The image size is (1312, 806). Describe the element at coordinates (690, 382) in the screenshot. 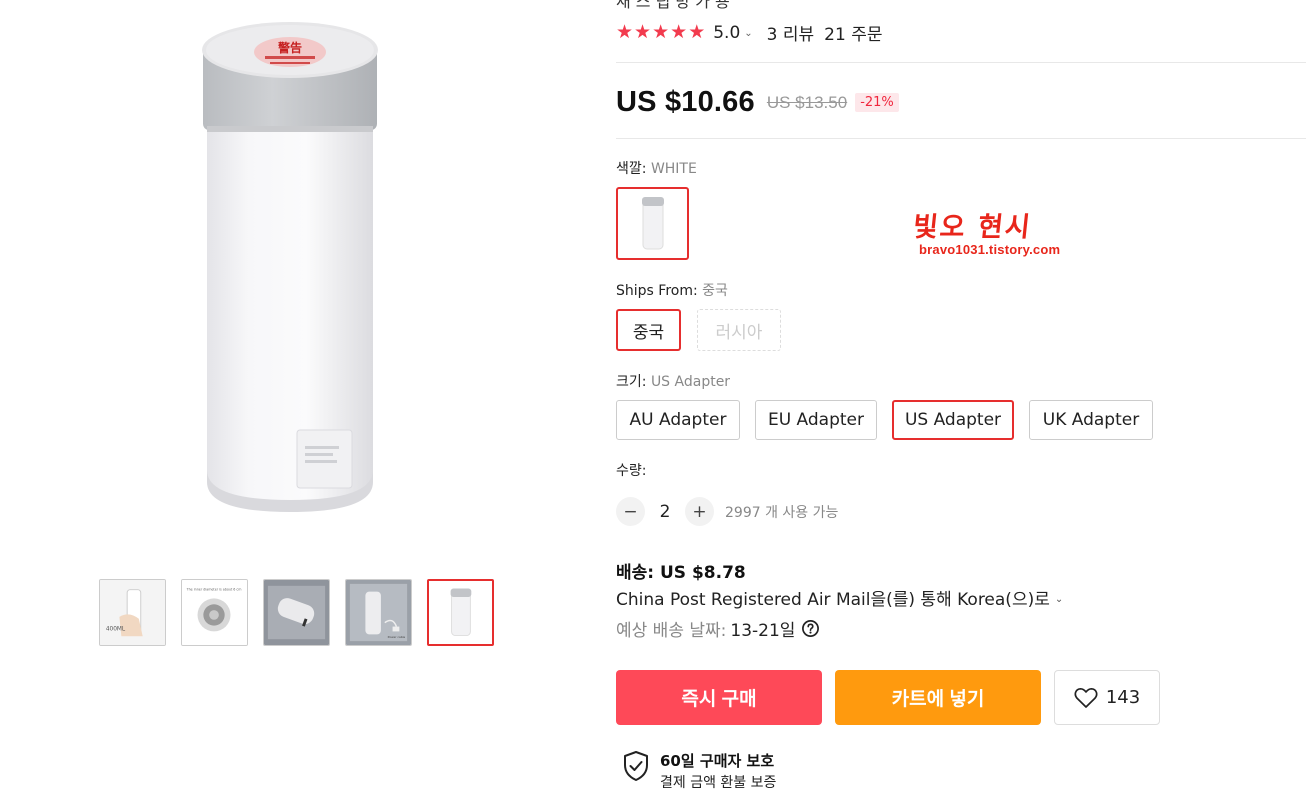

I see `size-value: US Adapter` at that location.